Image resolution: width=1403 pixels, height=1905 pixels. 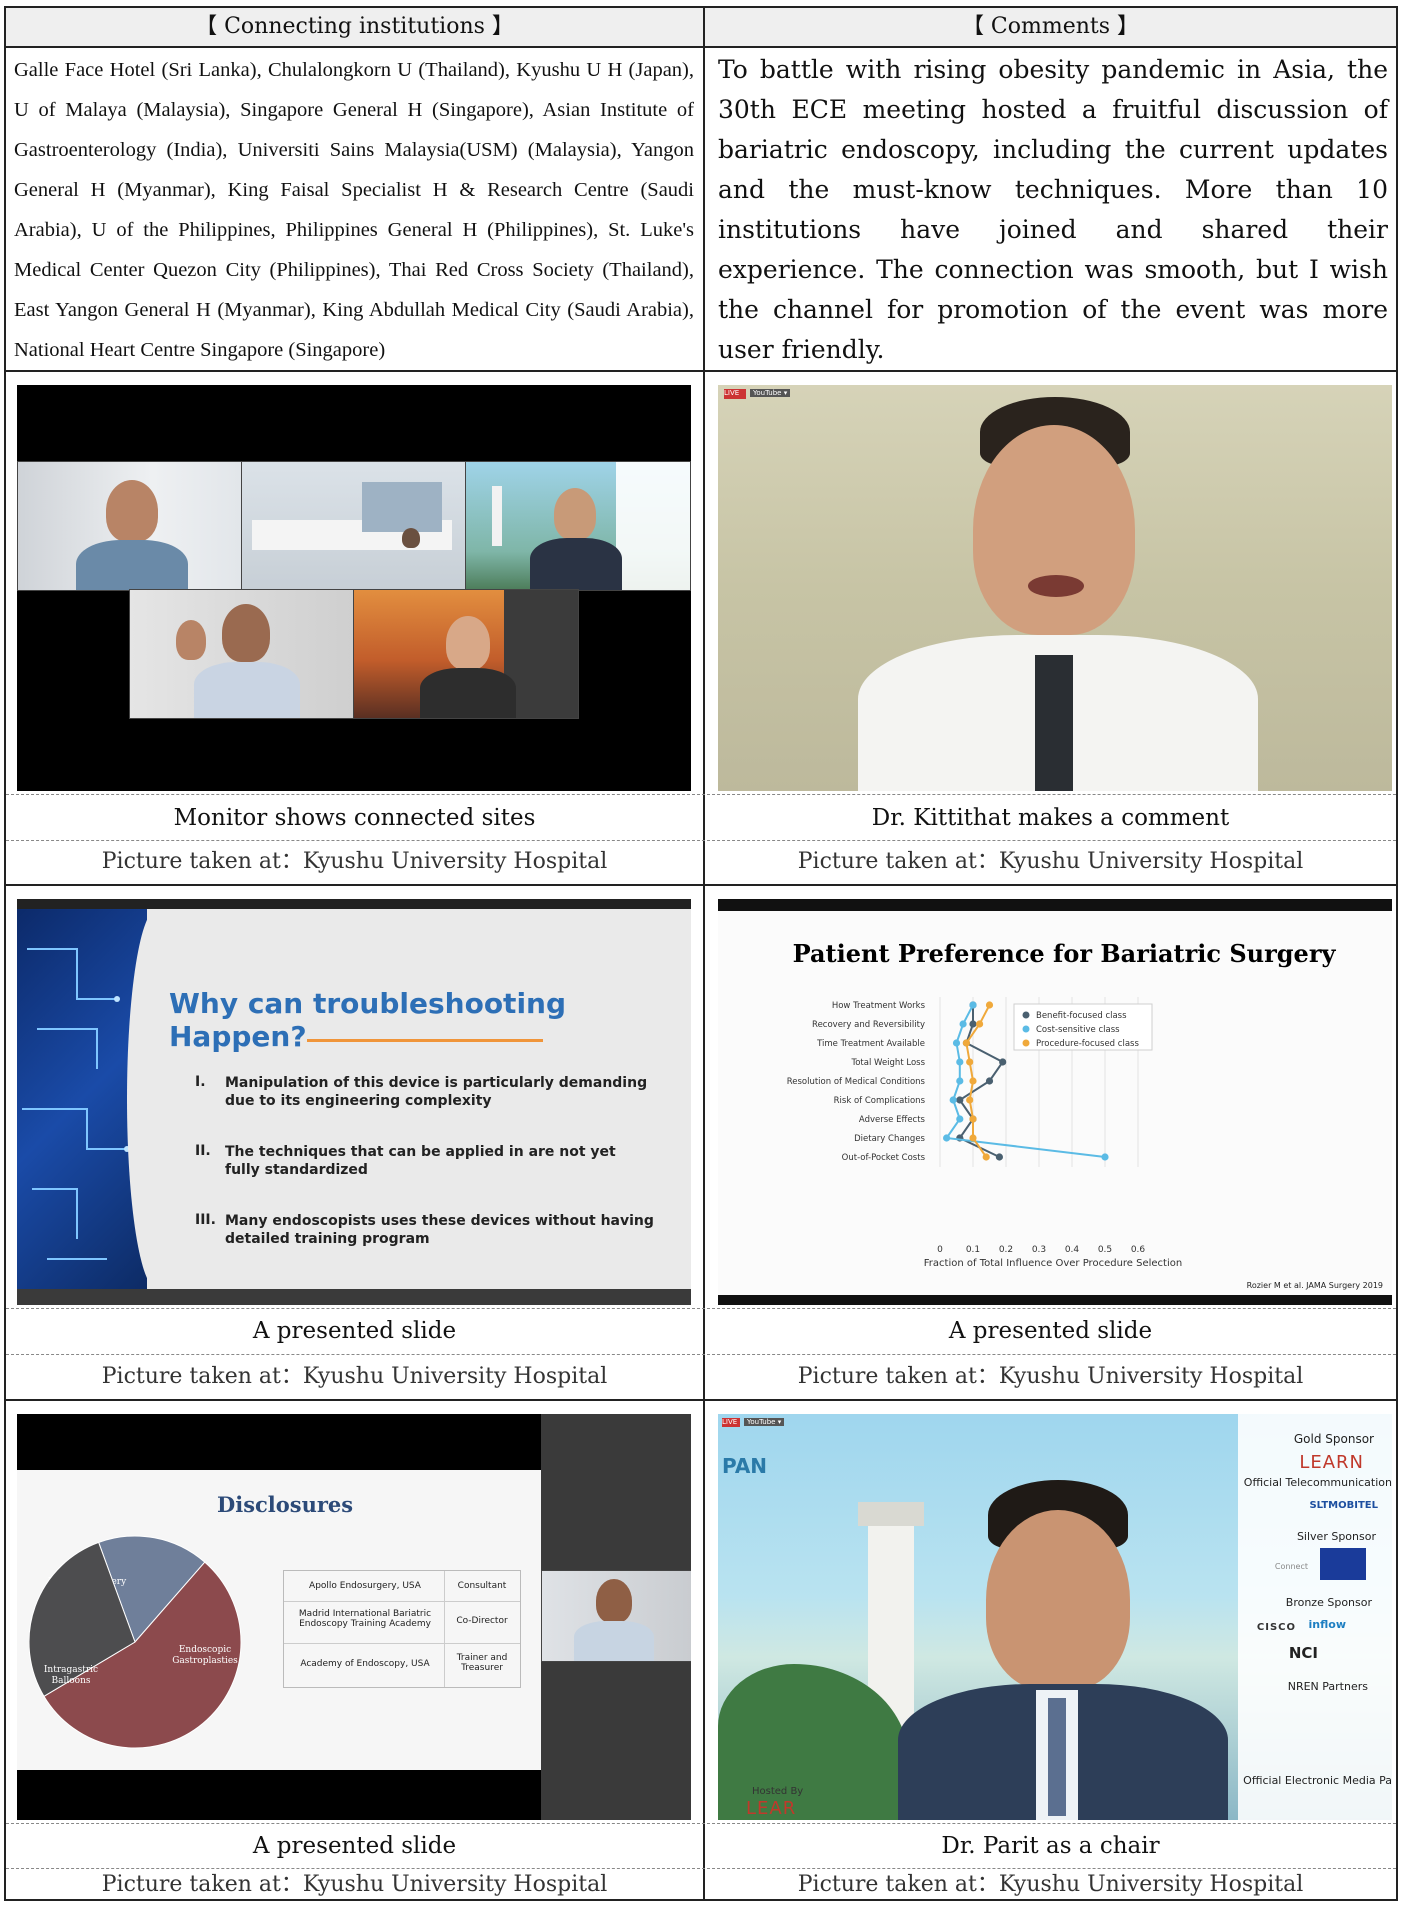 I want to click on hosted-by-label: Hosted By, so click(x=778, y=1791).